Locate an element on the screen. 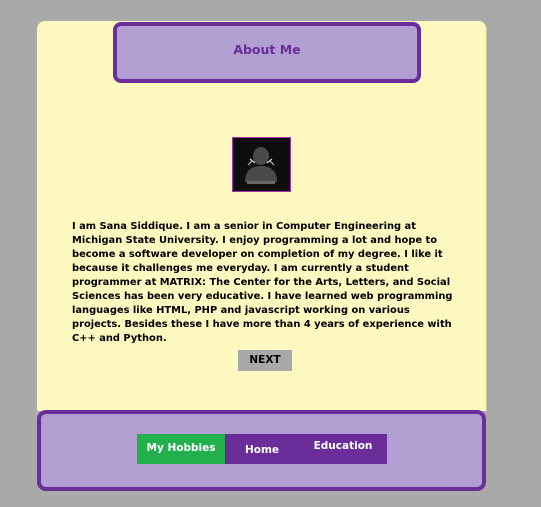  nav-item-education: Education is located at coordinates (343, 449).